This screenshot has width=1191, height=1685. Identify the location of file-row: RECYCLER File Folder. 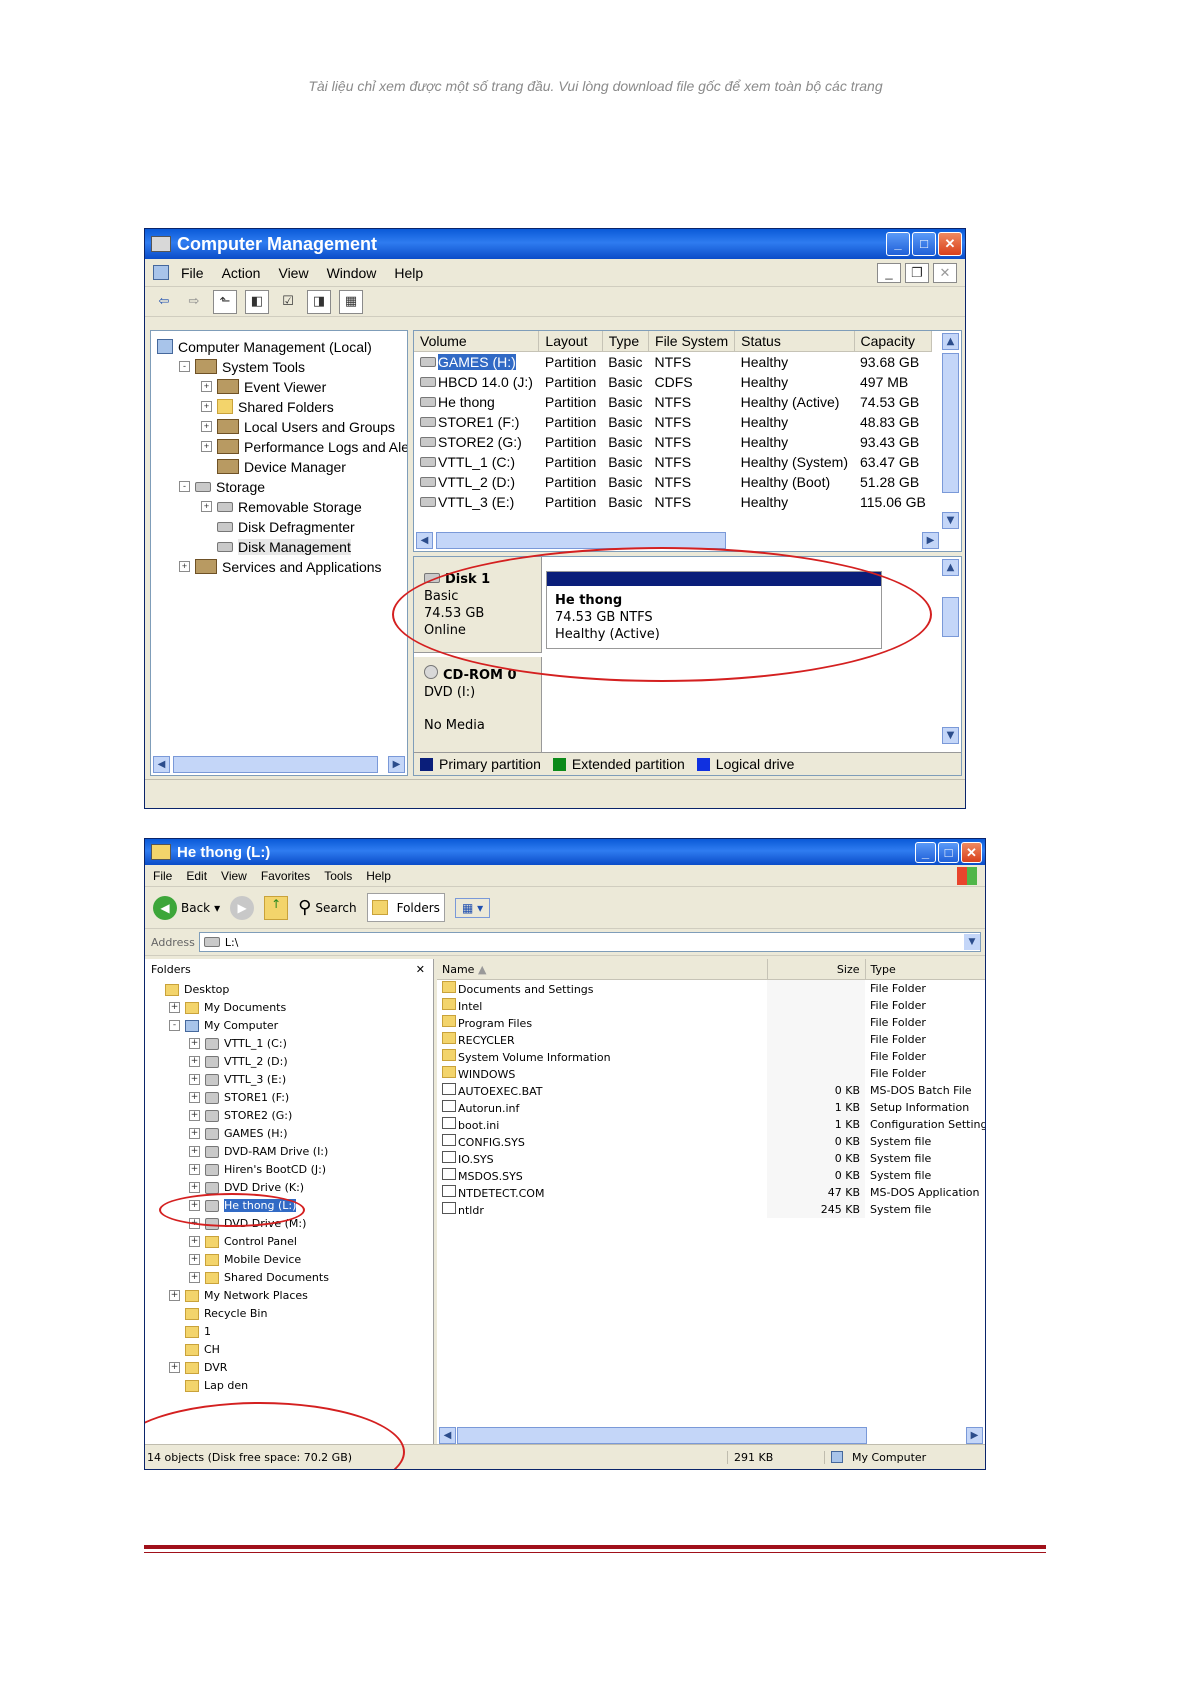
(711, 1039).